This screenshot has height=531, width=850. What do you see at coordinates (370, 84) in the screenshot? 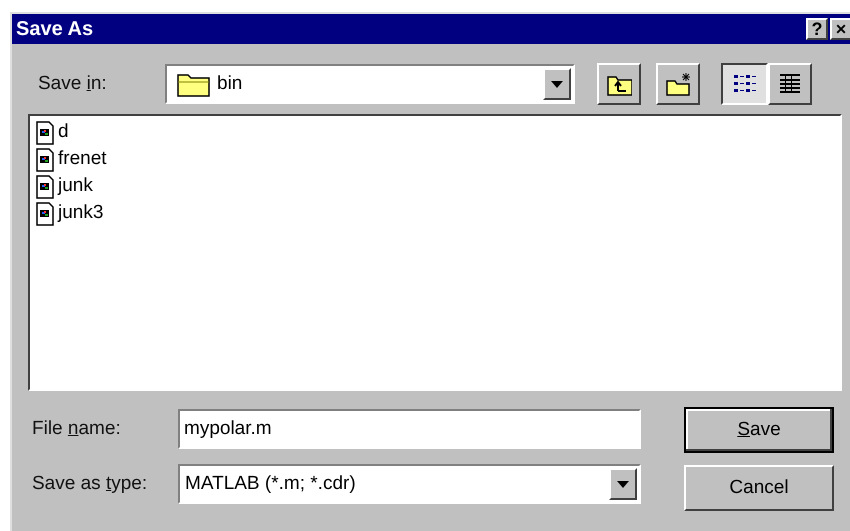
I see `save-in-dropdown: bin` at bounding box center [370, 84].